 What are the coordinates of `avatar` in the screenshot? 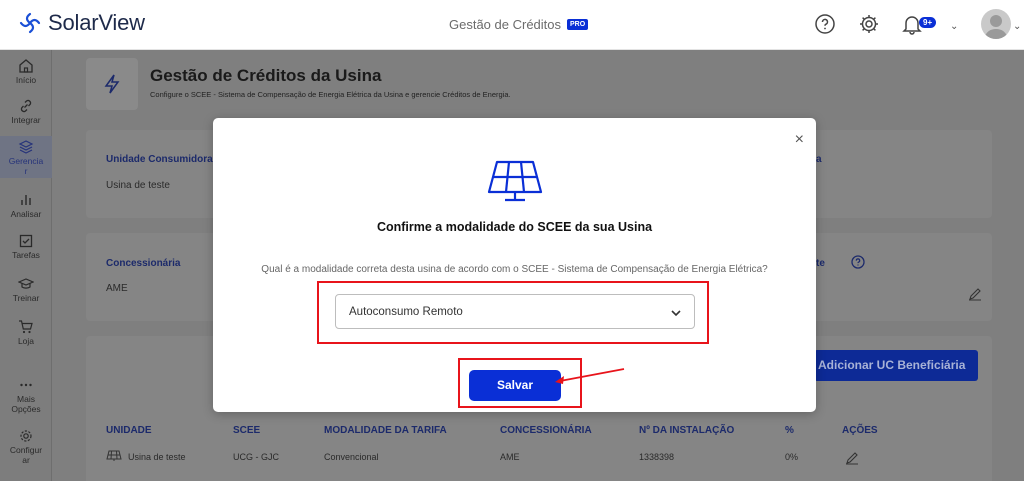 It's located at (996, 24).